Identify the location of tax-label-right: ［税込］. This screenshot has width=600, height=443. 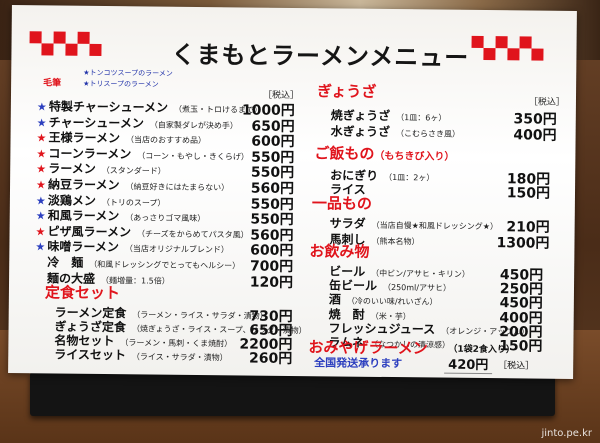
(547, 102).